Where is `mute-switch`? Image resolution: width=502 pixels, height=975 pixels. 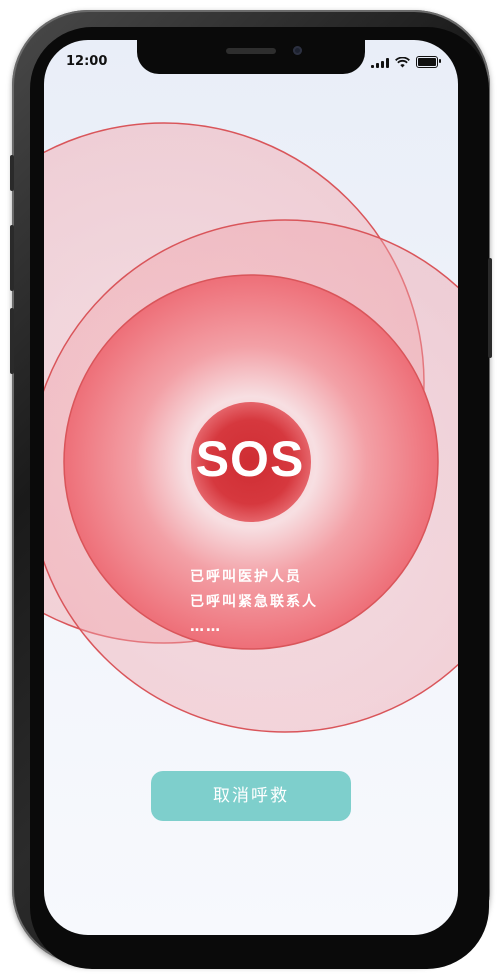
mute-switch is located at coordinates (12, 173).